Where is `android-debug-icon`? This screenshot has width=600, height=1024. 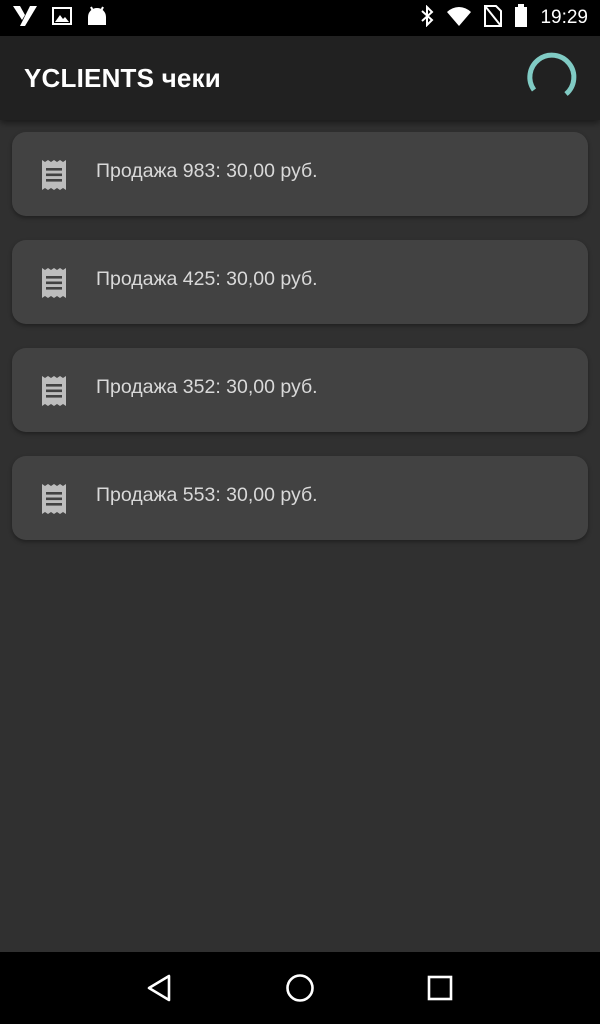
android-debug-icon is located at coordinates (97, 18).